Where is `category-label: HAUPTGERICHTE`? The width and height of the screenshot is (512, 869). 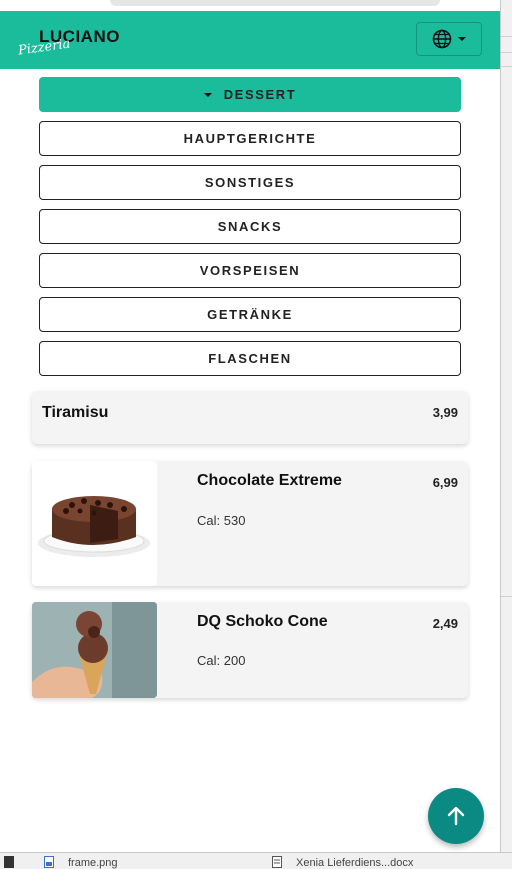
category-label: HAUPTGERICHTE is located at coordinates (250, 138).